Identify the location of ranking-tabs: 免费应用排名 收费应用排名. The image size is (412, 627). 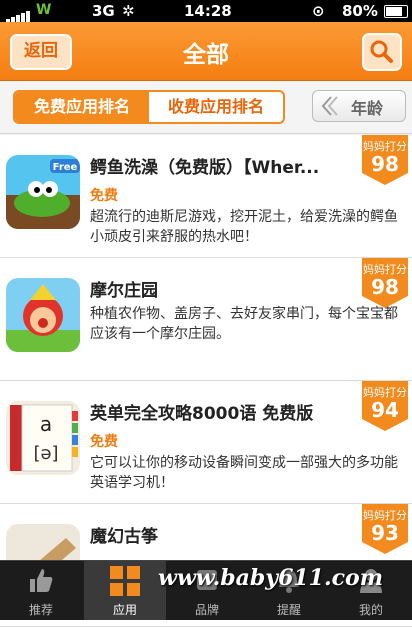
(149, 107).